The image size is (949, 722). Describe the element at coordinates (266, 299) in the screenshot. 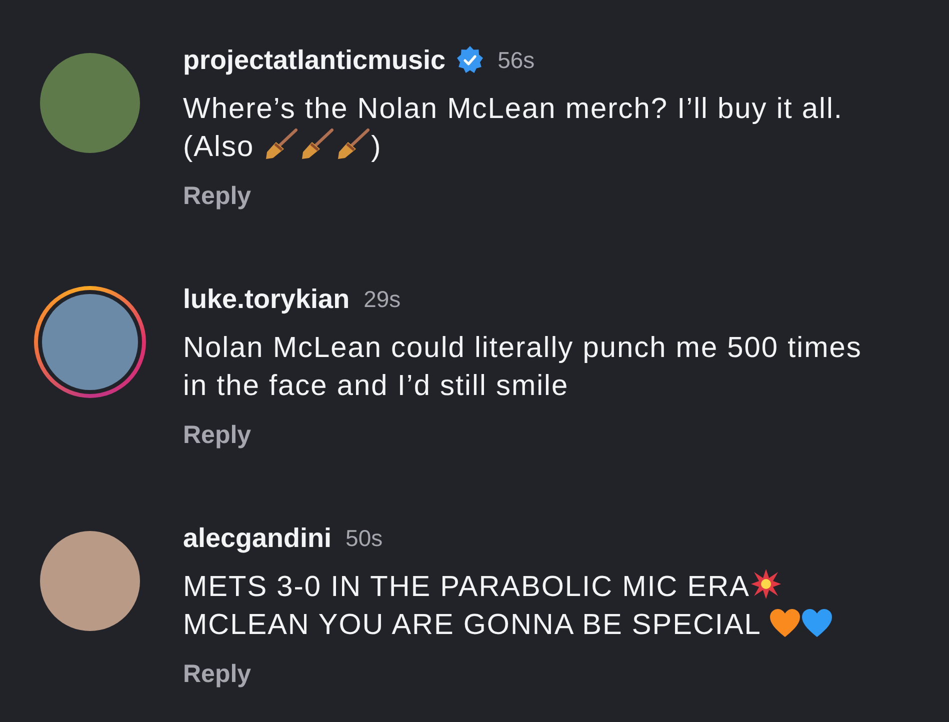

I see `username: luke.torykian` at that location.